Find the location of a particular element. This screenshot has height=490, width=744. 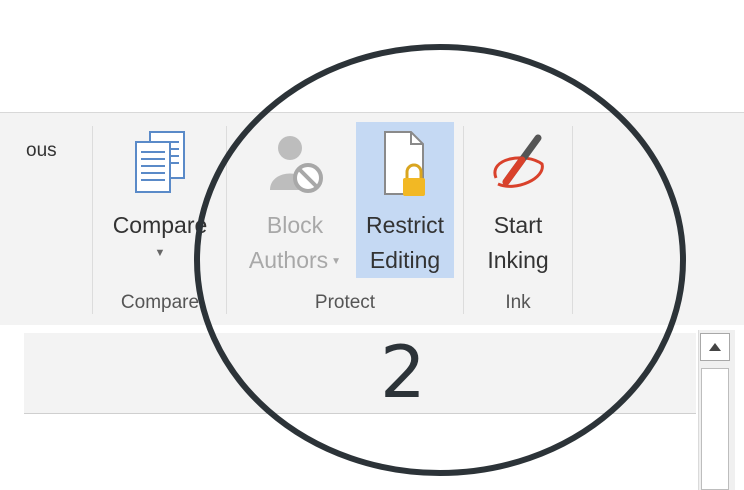

annotation-number: 2 is located at coordinates (403, 372).